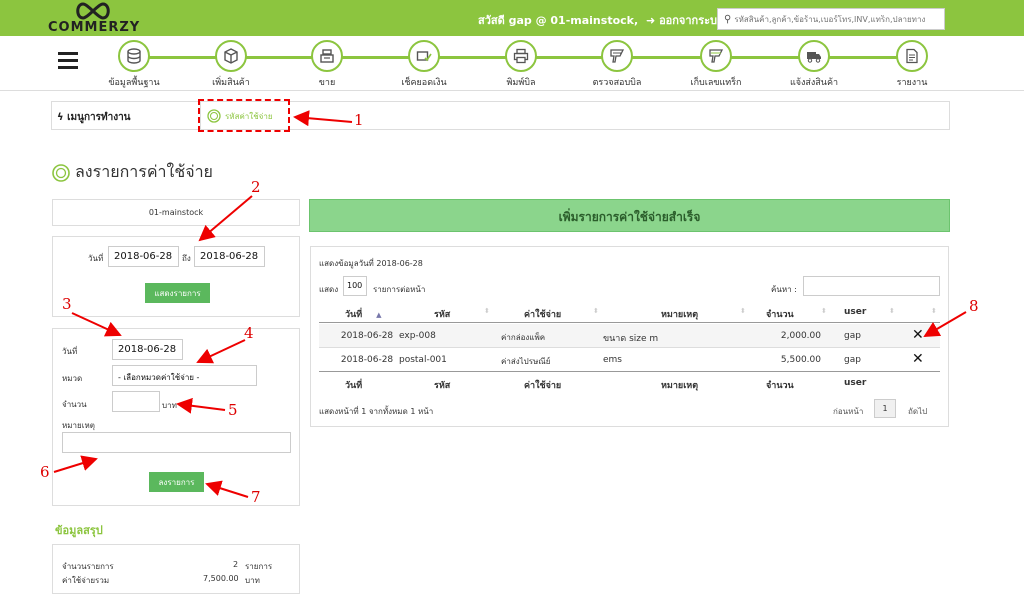  Describe the element at coordinates (134, 56) in the screenshot. I see `database-icon` at that location.